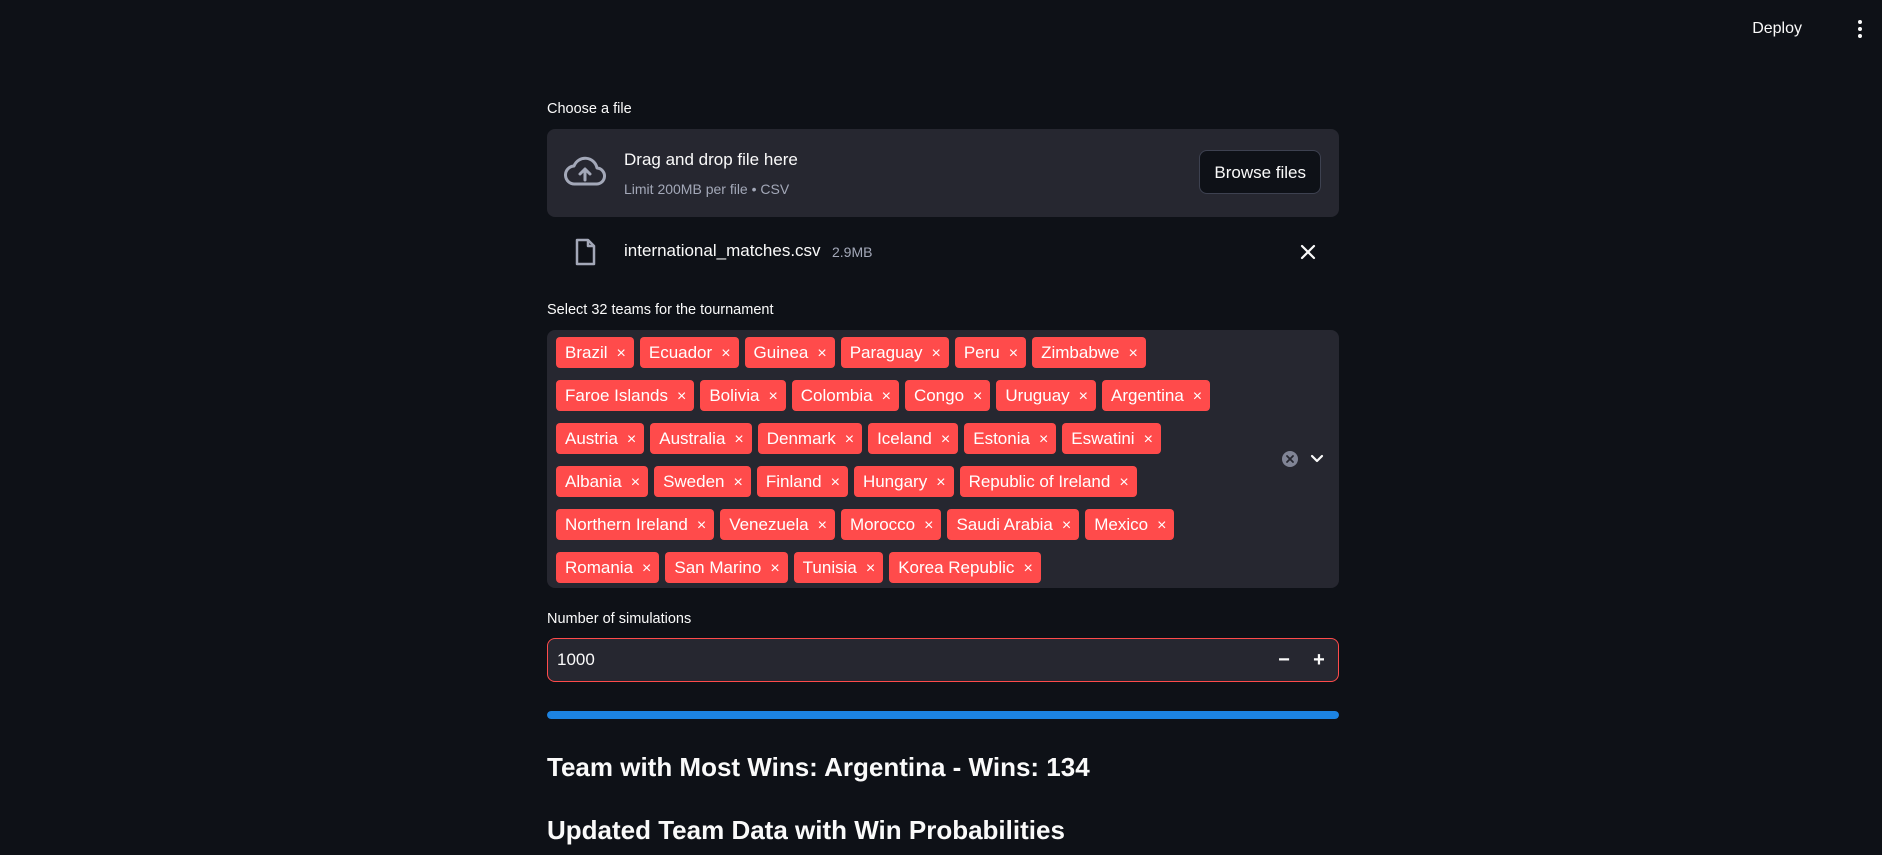  I want to click on team-chip-label: Bolivia, so click(734, 395).